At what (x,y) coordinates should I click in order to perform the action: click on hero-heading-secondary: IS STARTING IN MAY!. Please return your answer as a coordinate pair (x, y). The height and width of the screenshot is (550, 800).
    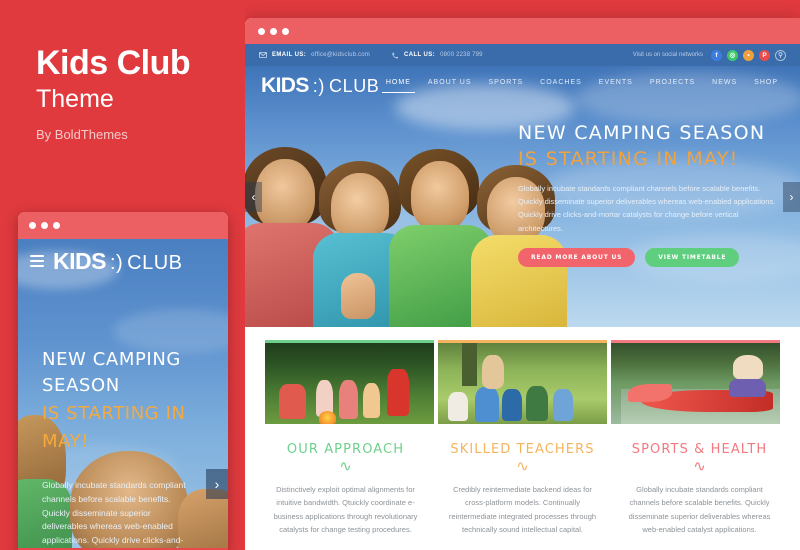
    Looking at the image, I should click on (628, 158).